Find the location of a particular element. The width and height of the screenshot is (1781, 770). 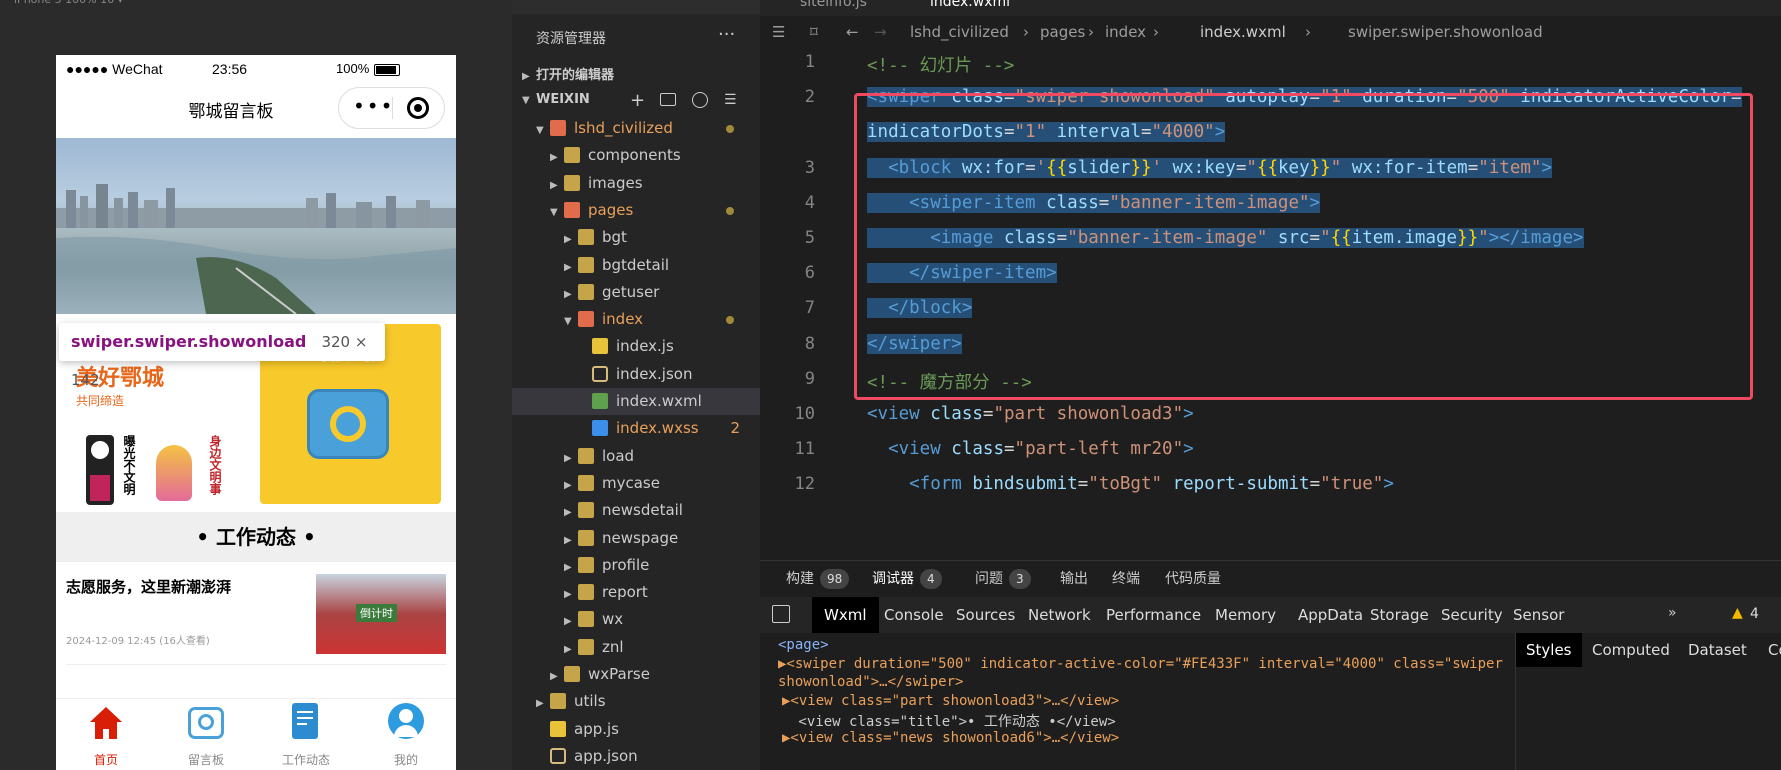

panel-tab-3: 输出 is located at coordinates (1074, 579).